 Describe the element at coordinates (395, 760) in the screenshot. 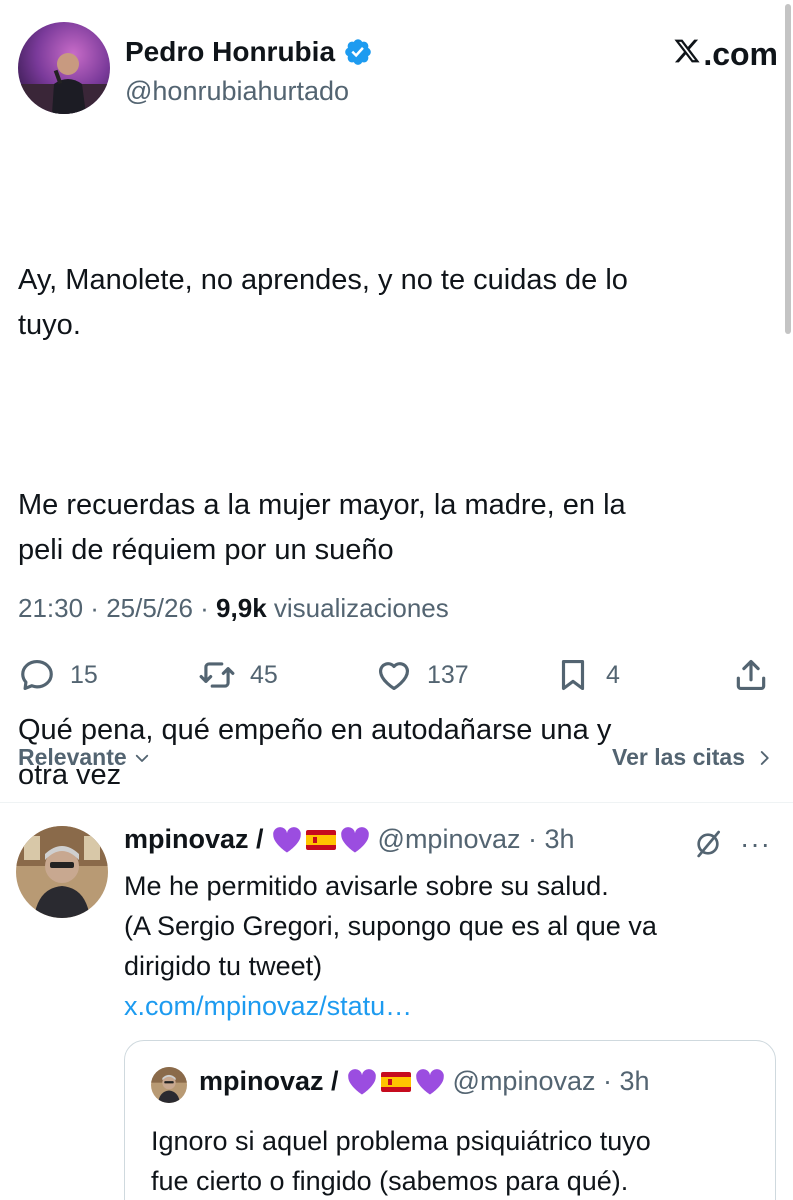

I see `replies-sort-row: Relevante Ver las citas` at that location.